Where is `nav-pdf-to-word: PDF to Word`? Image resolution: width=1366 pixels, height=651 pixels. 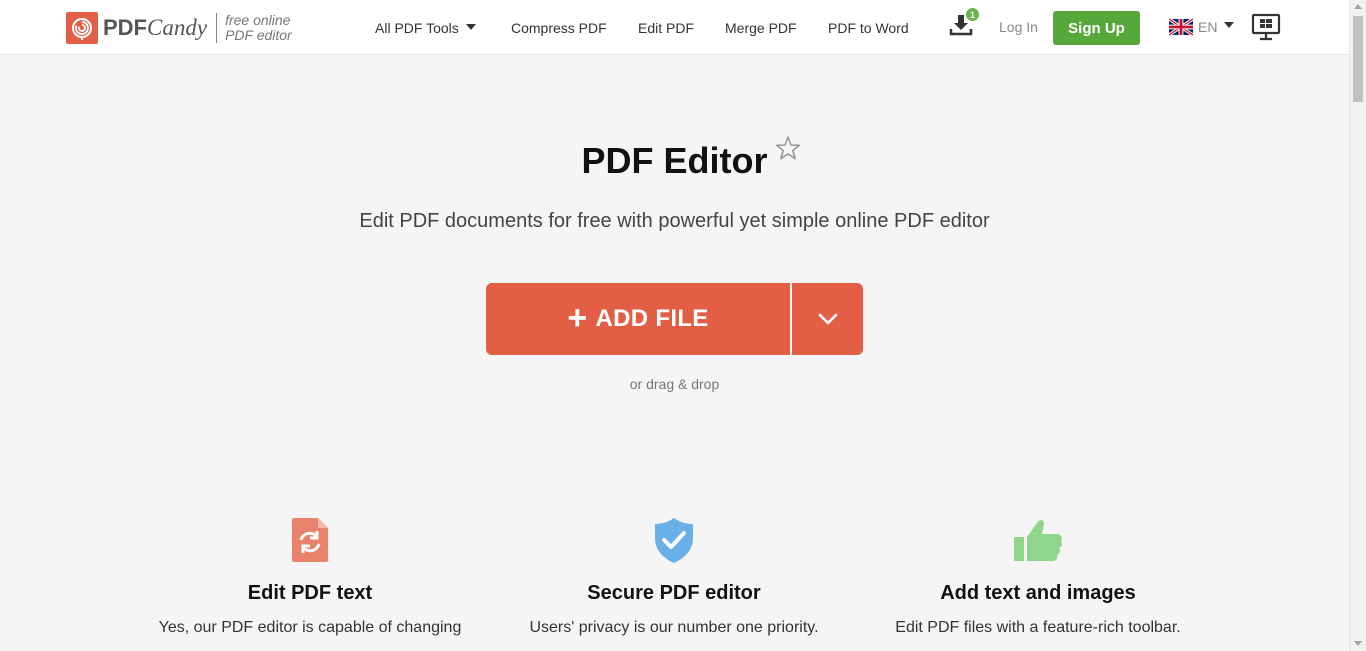
nav-pdf-to-word: PDF to Word is located at coordinates (868, 28).